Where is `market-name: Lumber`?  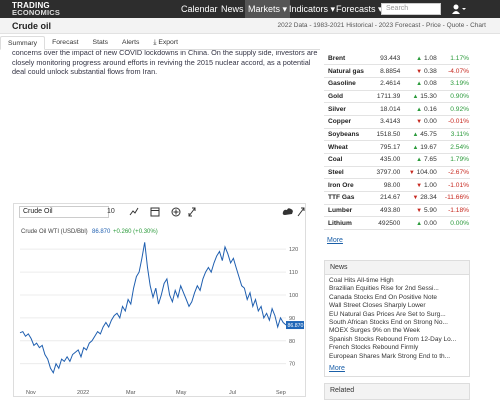
market-name: Lumber is located at coordinates (347, 211).